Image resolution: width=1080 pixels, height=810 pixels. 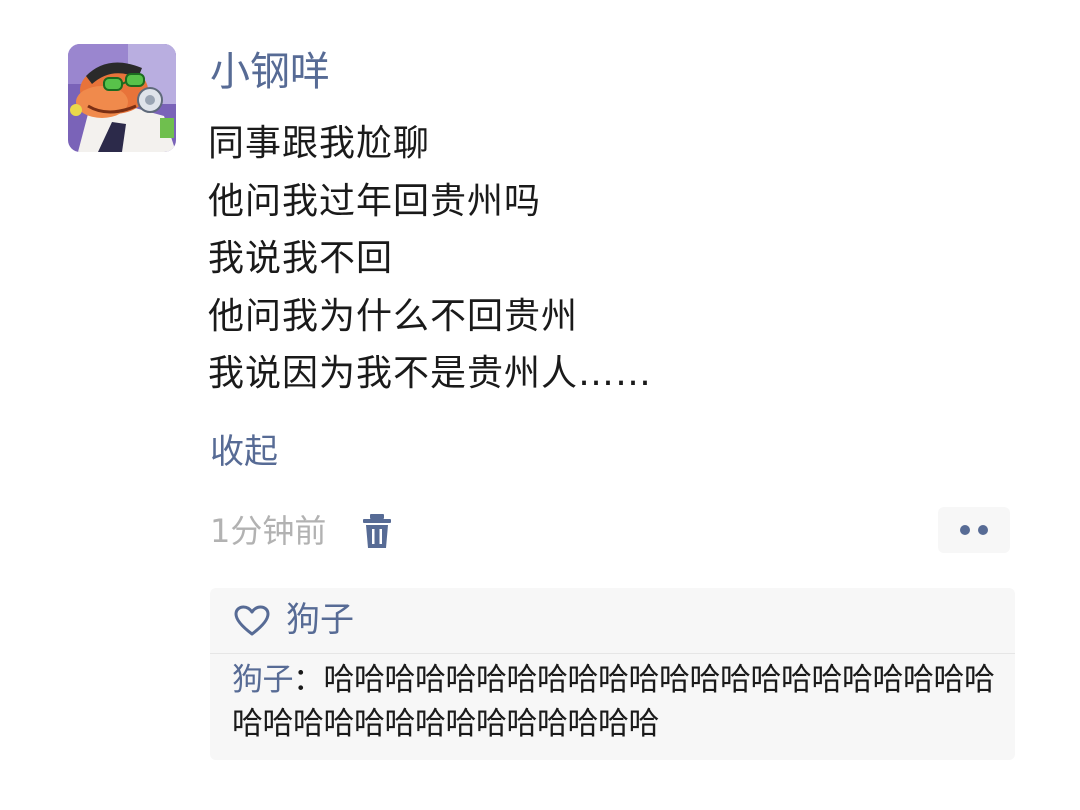 What do you see at coordinates (974, 530) in the screenshot?
I see `more-options-button` at bounding box center [974, 530].